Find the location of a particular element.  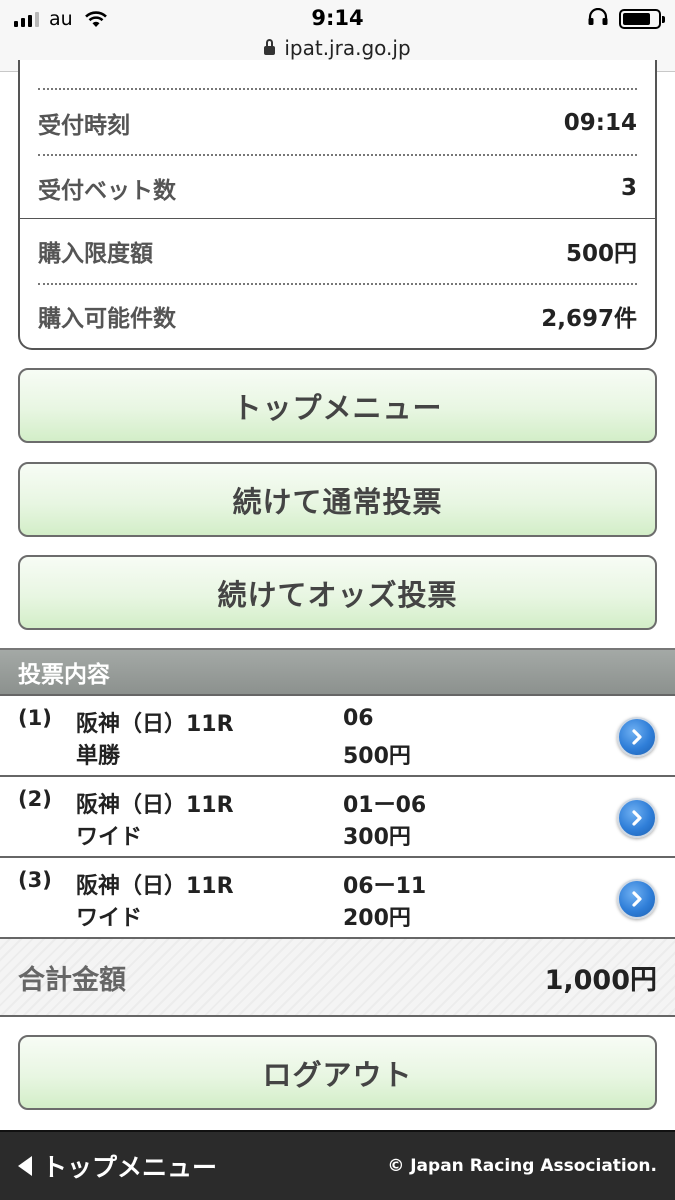

clock: 9:14 is located at coordinates (337, 18).